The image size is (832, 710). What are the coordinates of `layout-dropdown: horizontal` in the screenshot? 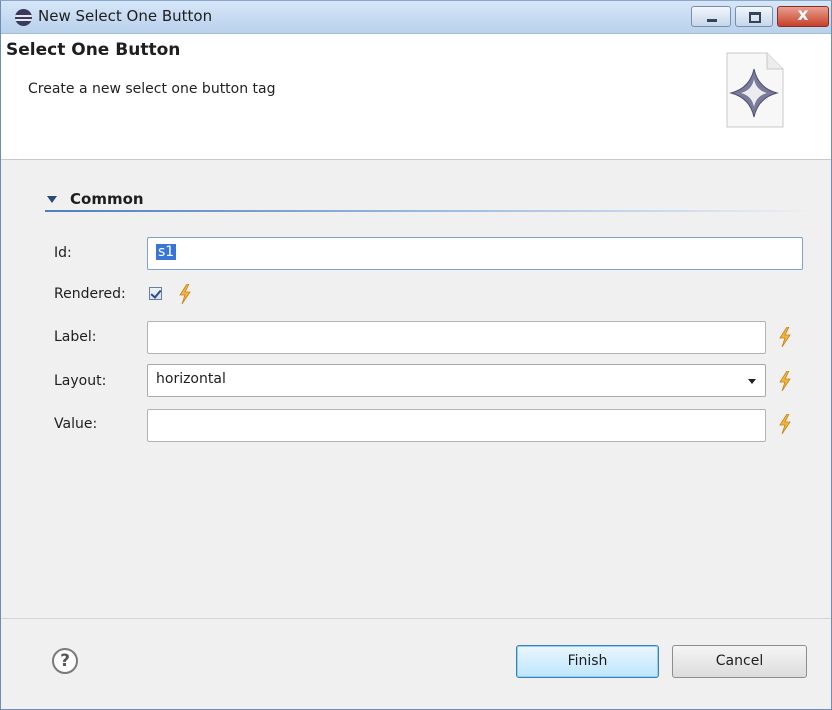 It's located at (456, 380).